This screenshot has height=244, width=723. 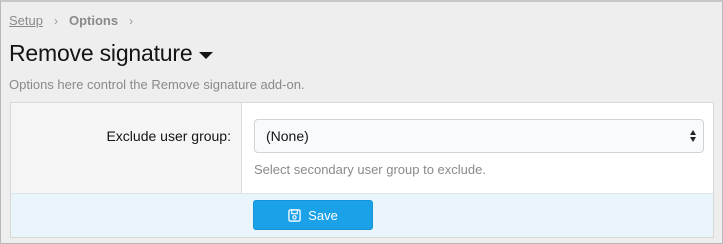 What do you see at coordinates (323, 215) in the screenshot?
I see `save-button-label: Save` at bounding box center [323, 215].